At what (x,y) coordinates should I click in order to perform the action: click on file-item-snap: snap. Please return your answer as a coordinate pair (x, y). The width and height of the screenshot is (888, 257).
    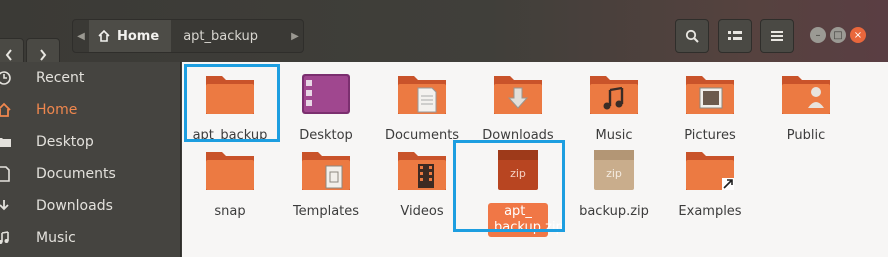
    Looking at the image, I should click on (230, 183).